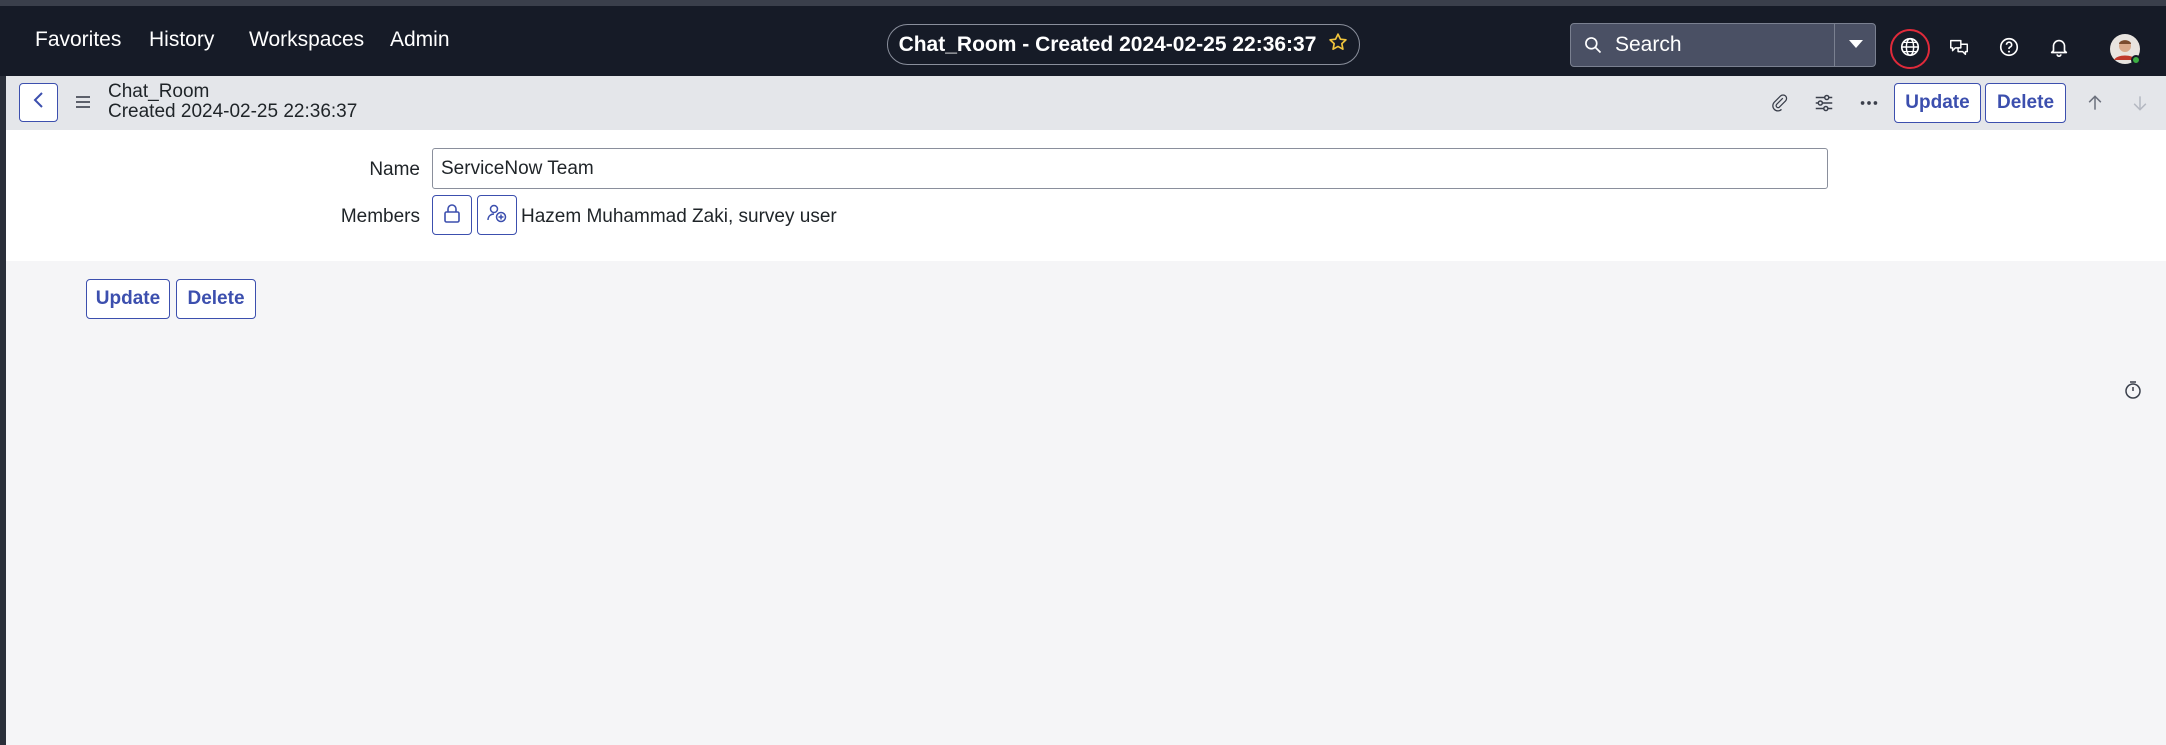 The width and height of the screenshot is (2166, 745). Describe the element at coordinates (2009, 47) in the screenshot. I see `help-icon` at that location.